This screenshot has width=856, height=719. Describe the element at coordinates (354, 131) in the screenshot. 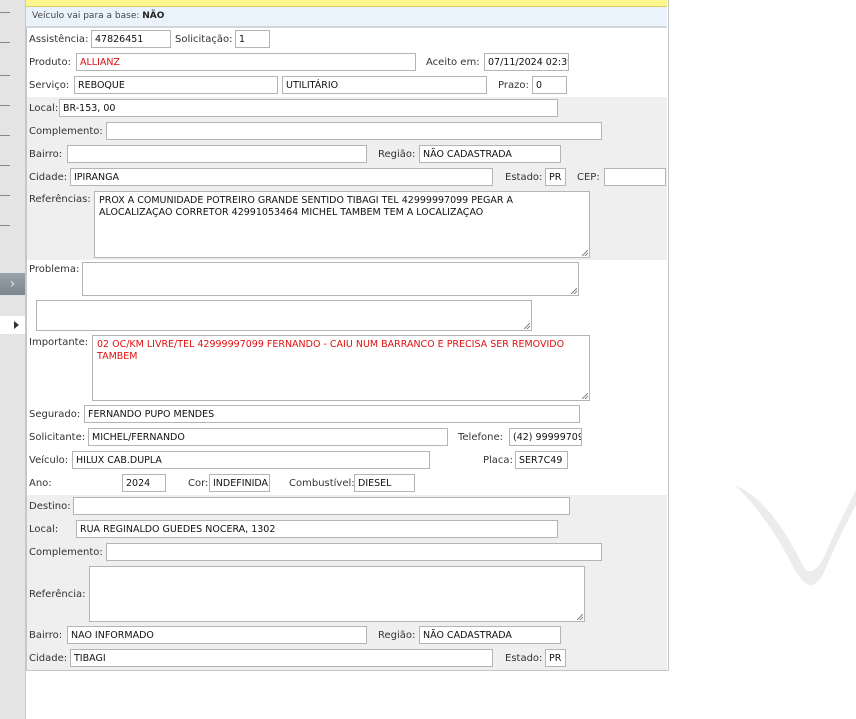

I see `complemento-field` at that location.